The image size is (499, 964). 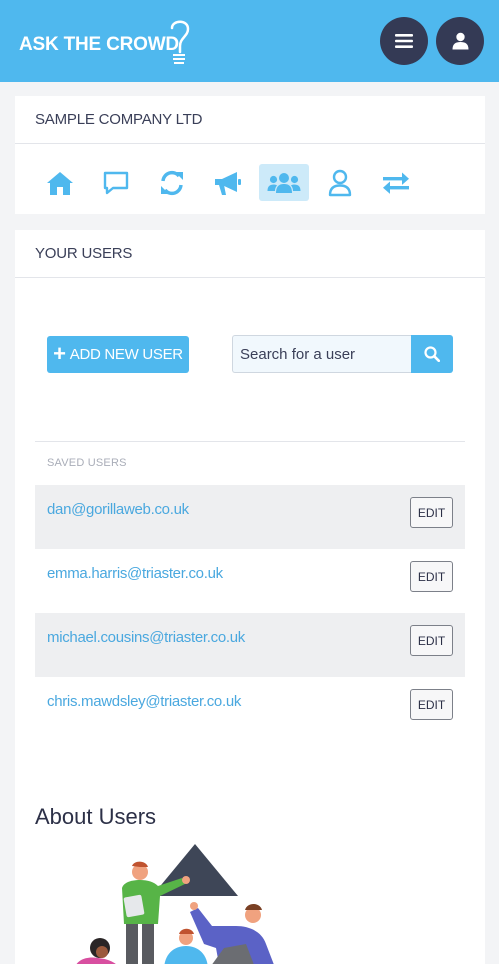 I want to click on nav-refresh, so click(x=172, y=182).